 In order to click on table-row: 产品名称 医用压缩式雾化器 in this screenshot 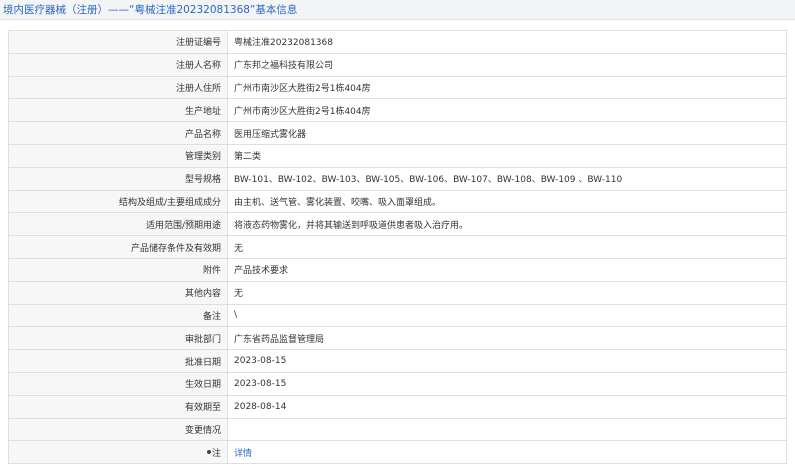, I will do `click(397, 133)`.